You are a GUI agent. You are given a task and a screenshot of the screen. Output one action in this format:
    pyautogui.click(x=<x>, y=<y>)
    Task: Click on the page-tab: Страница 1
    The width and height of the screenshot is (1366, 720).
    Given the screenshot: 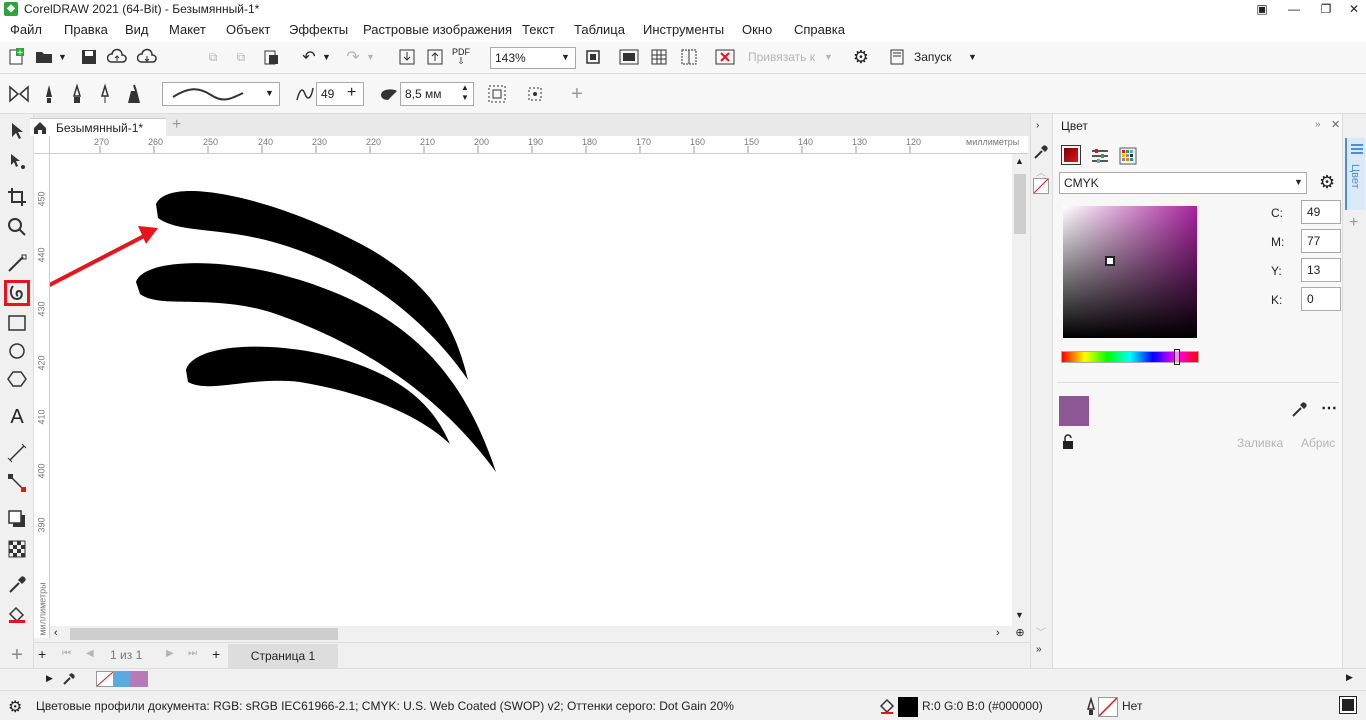 What is the action you would take?
    pyautogui.click(x=283, y=656)
    